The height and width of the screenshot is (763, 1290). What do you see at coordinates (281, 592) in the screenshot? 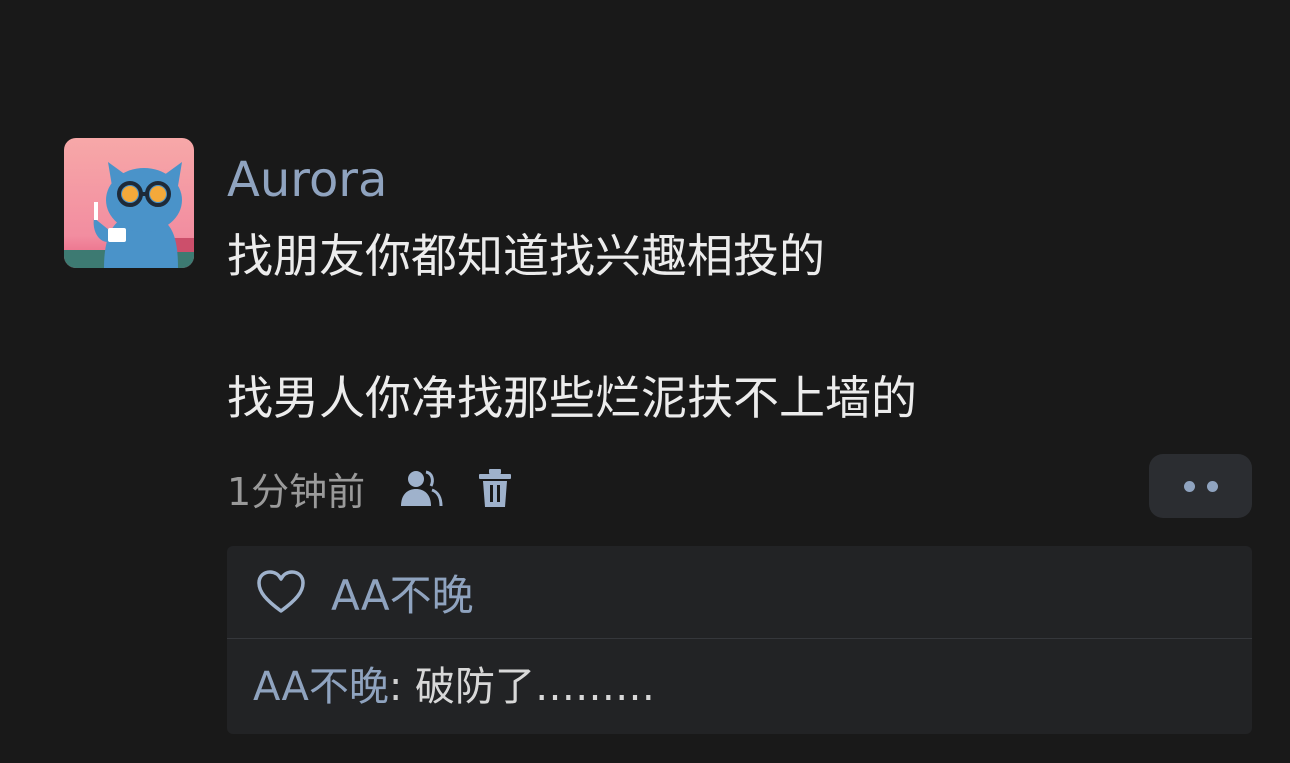
I see `heart-icon` at bounding box center [281, 592].